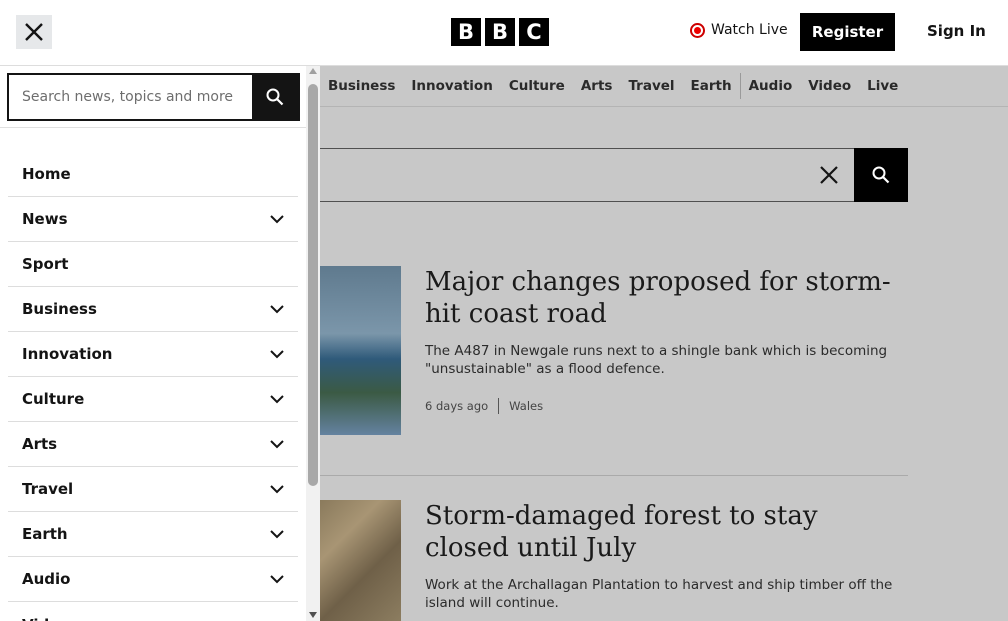 The width and height of the screenshot is (1008, 621). Describe the element at coordinates (153, 444) in the screenshot. I see `menu-item-arts: Arts` at that location.